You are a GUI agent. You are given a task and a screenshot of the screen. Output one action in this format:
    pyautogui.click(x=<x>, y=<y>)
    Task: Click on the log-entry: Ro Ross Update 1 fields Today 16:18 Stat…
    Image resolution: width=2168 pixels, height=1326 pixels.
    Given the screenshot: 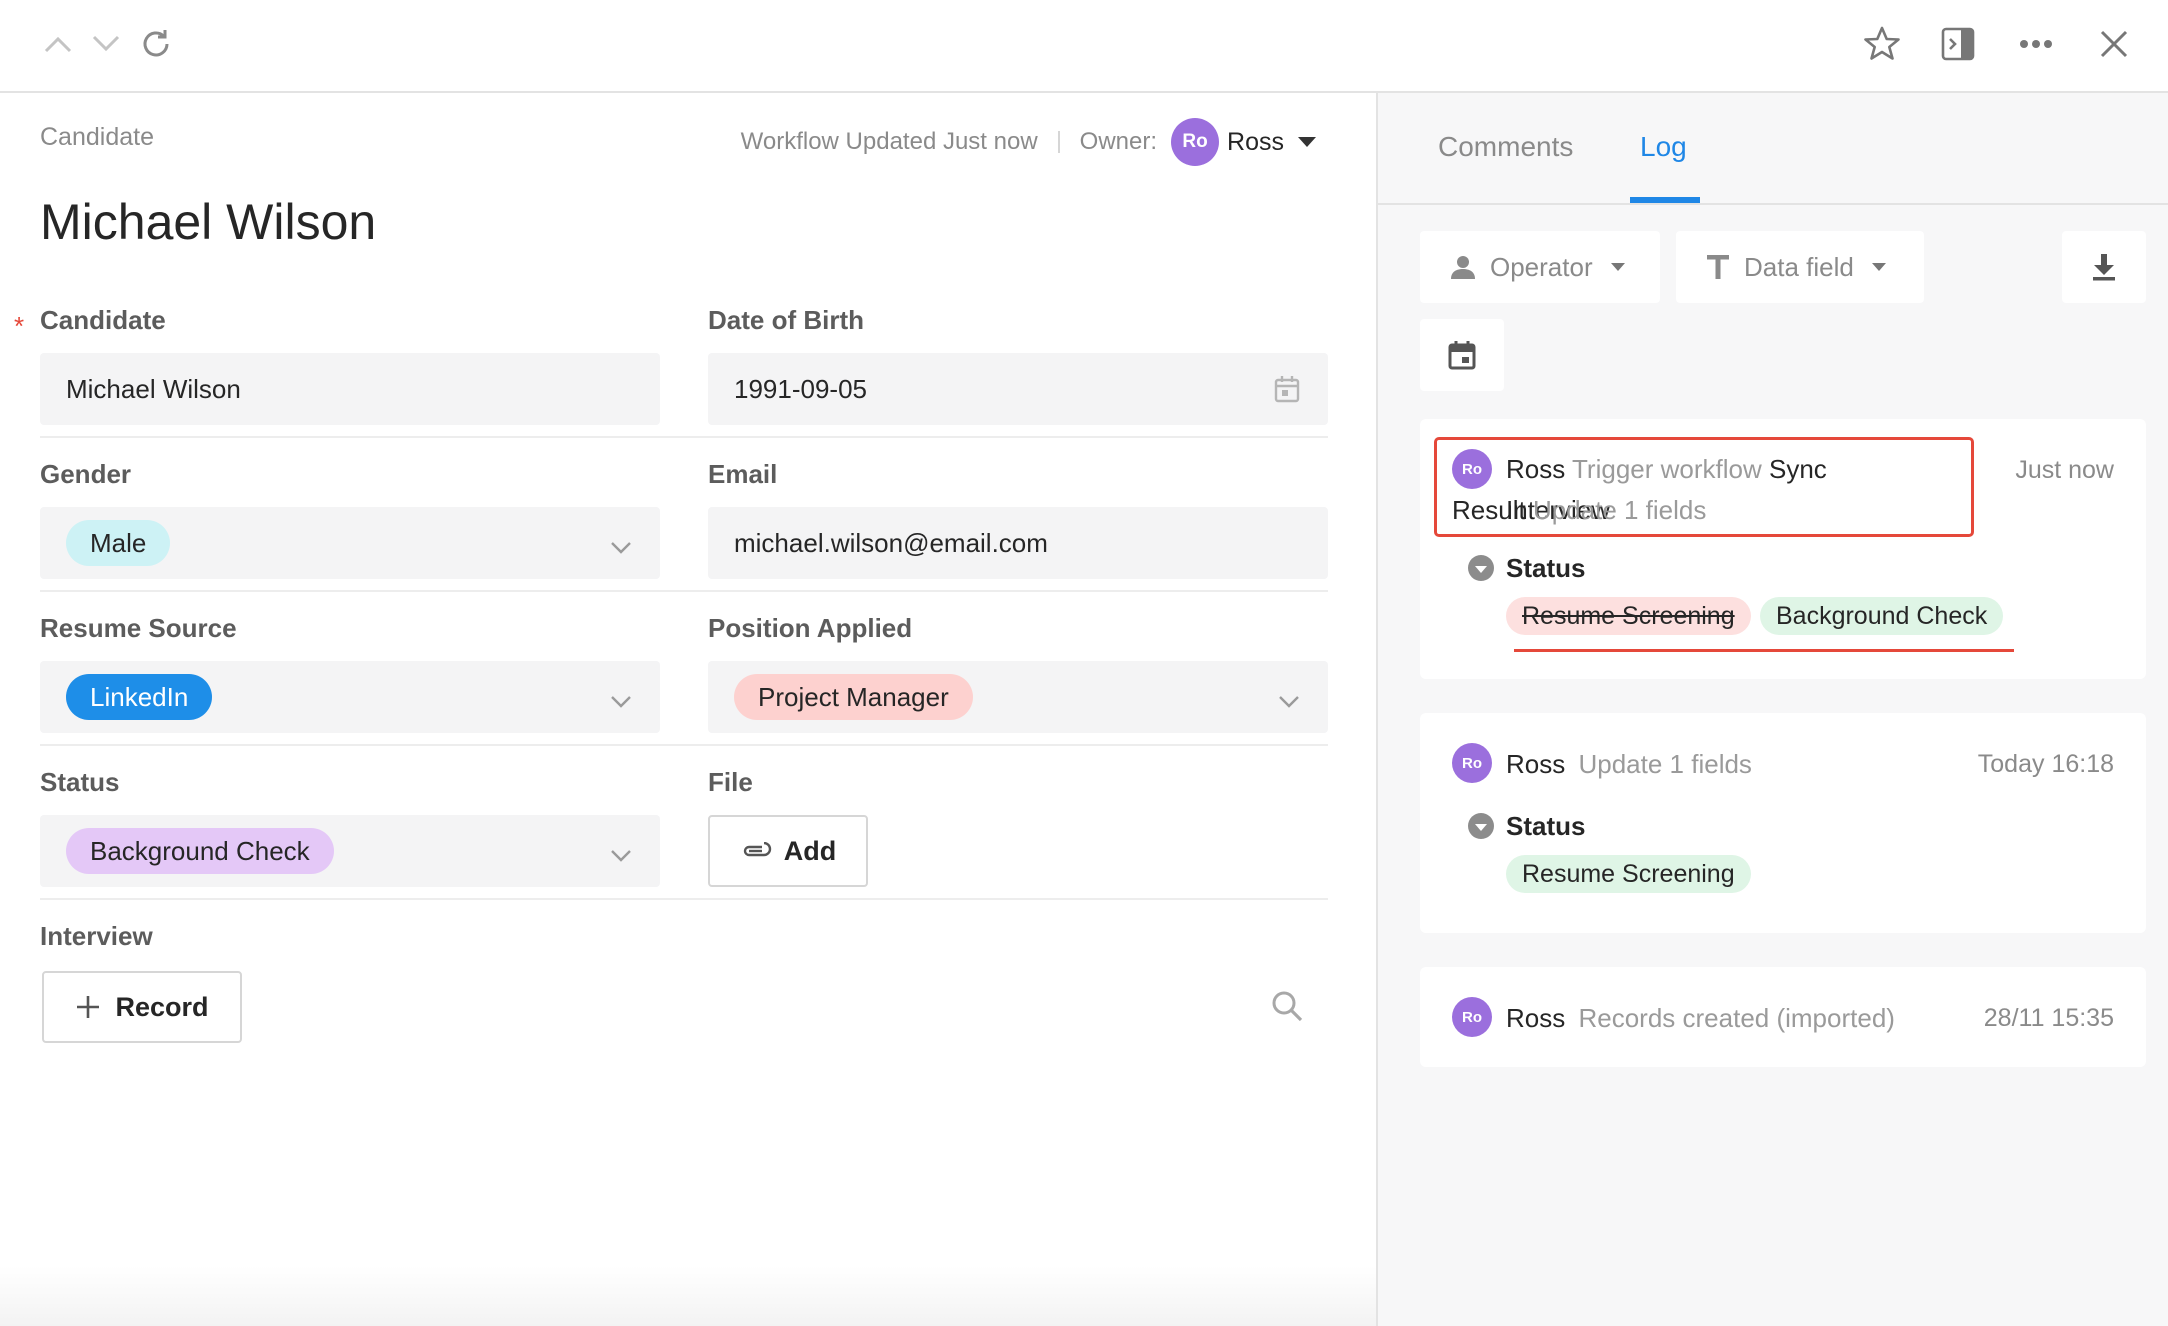 What is the action you would take?
    pyautogui.click(x=1783, y=823)
    